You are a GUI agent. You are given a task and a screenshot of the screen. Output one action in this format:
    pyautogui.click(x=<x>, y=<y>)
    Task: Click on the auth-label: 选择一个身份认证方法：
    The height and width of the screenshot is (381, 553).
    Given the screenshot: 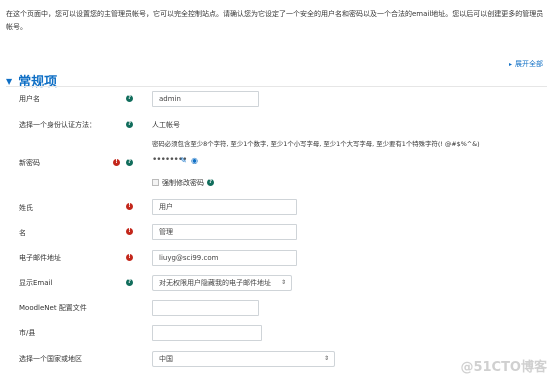 What is the action you would take?
    pyautogui.click(x=57, y=125)
    